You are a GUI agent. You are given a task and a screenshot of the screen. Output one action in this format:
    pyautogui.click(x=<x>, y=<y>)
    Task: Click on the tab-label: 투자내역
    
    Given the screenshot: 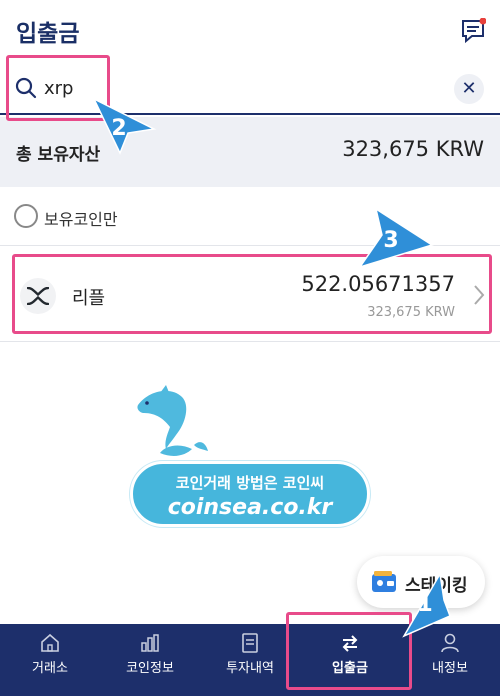 What is the action you would take?
    pyautogui.click(x=250, y=668)
    